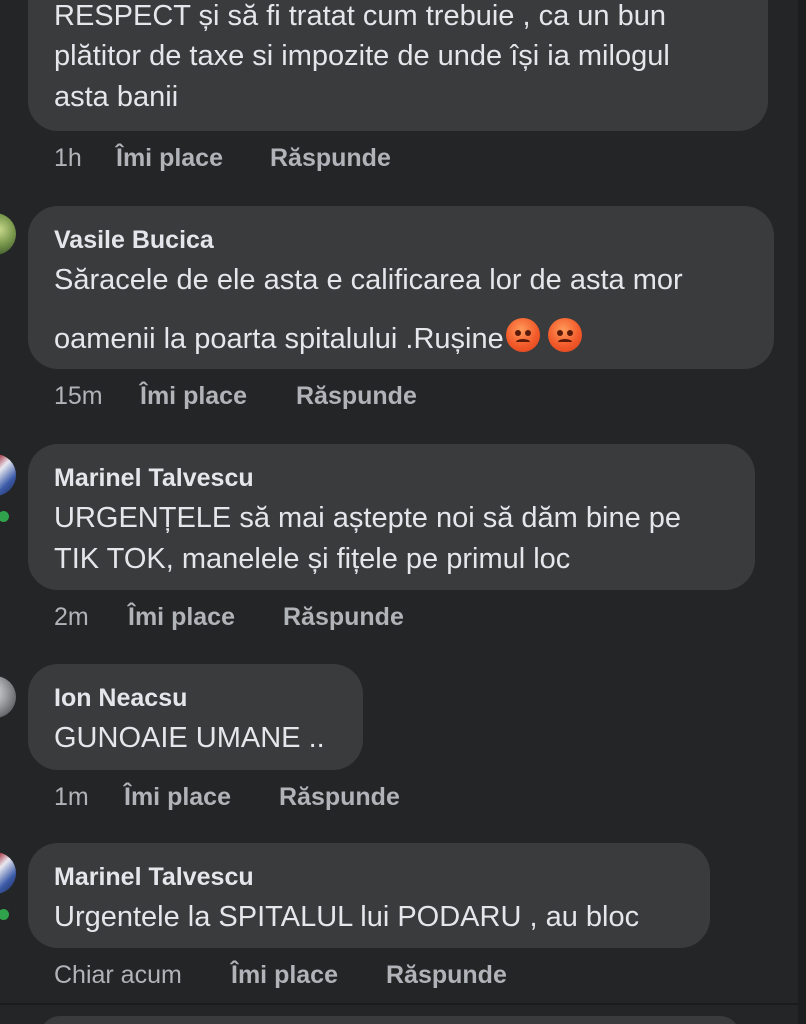 The image size is (806, 1024). Describe the element at coordinates (68, 158) in the screenshot. I see `comment-timestamp: 1h` at that location.